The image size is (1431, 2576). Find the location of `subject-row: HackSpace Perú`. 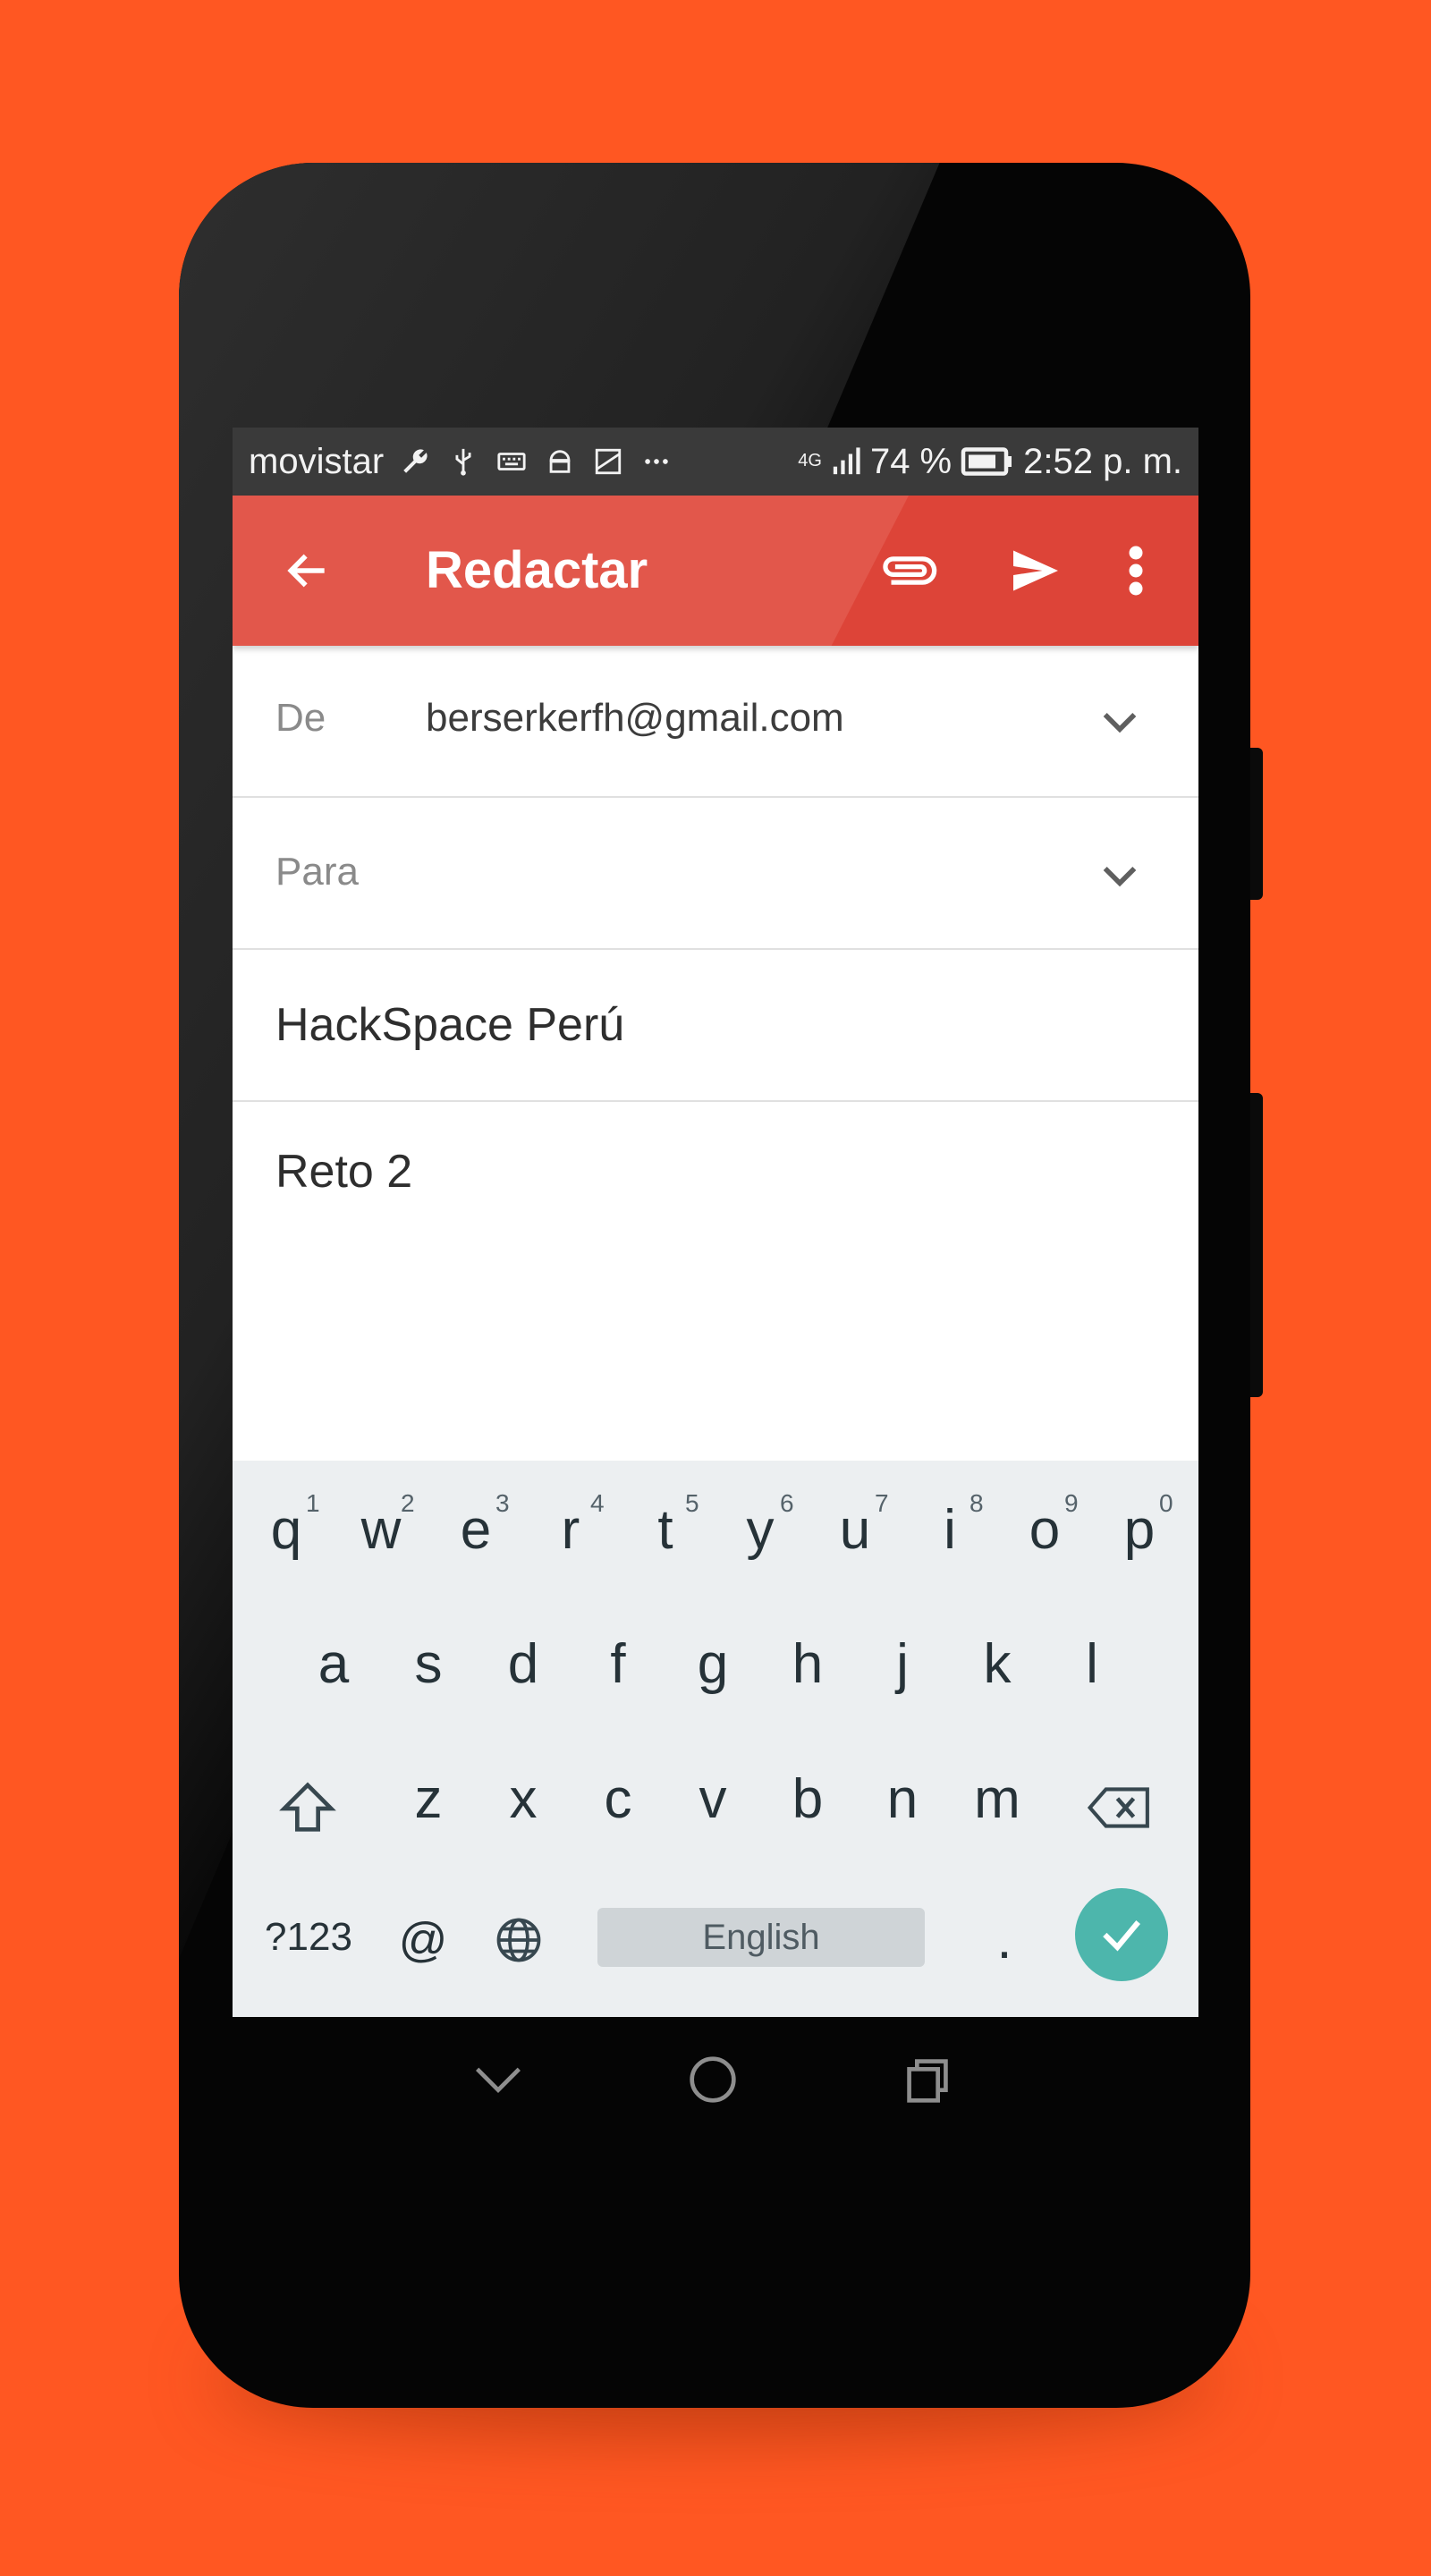

subject-row: HackSpace Perú is located at coordinates (716, 1026).